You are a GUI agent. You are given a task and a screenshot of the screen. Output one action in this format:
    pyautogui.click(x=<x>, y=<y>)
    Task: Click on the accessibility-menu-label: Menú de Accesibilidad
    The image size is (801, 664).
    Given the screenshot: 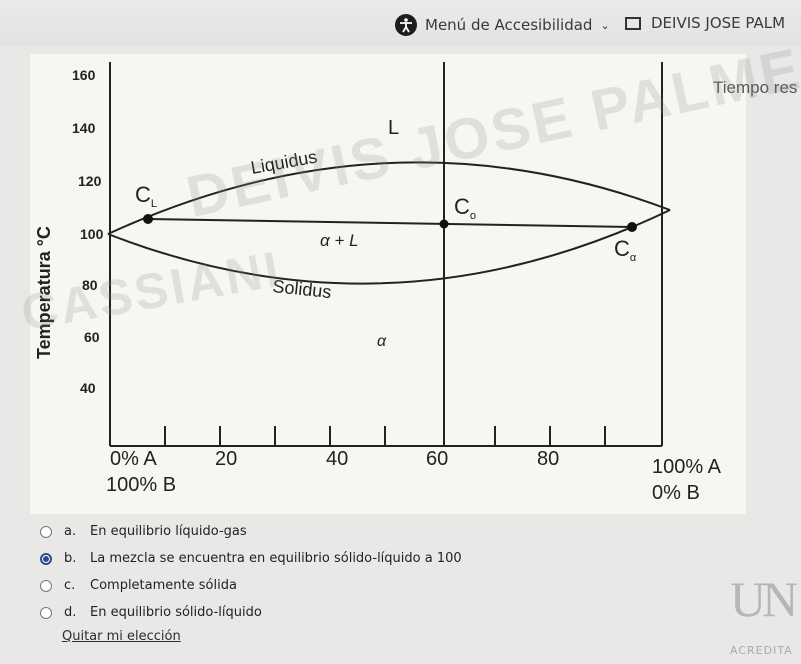 What is the action you would take?
    pyautogui.click(x=509, y=25)
    